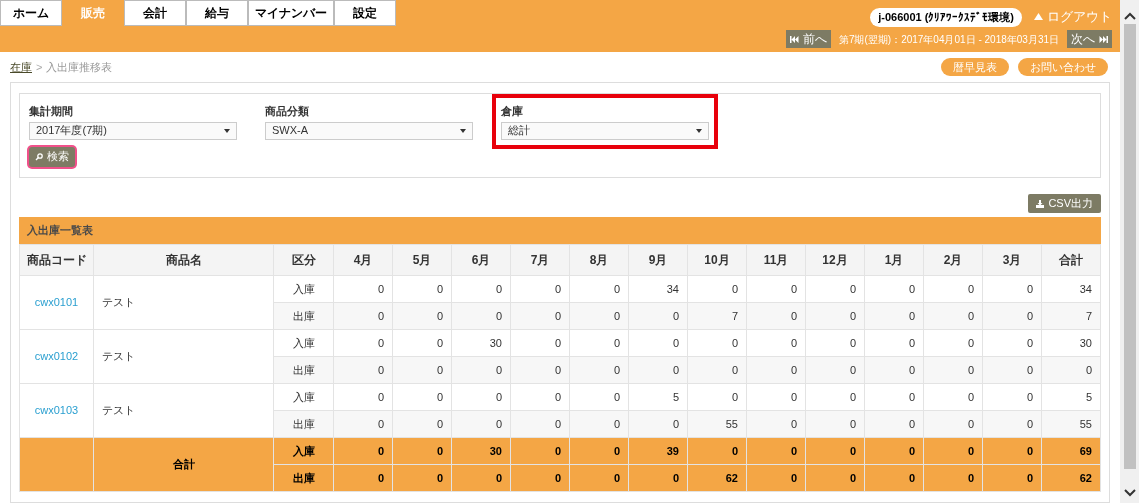 This screenshot has width=1139, height=503. I want to click on filter-select: 総計, so click(605, 130).